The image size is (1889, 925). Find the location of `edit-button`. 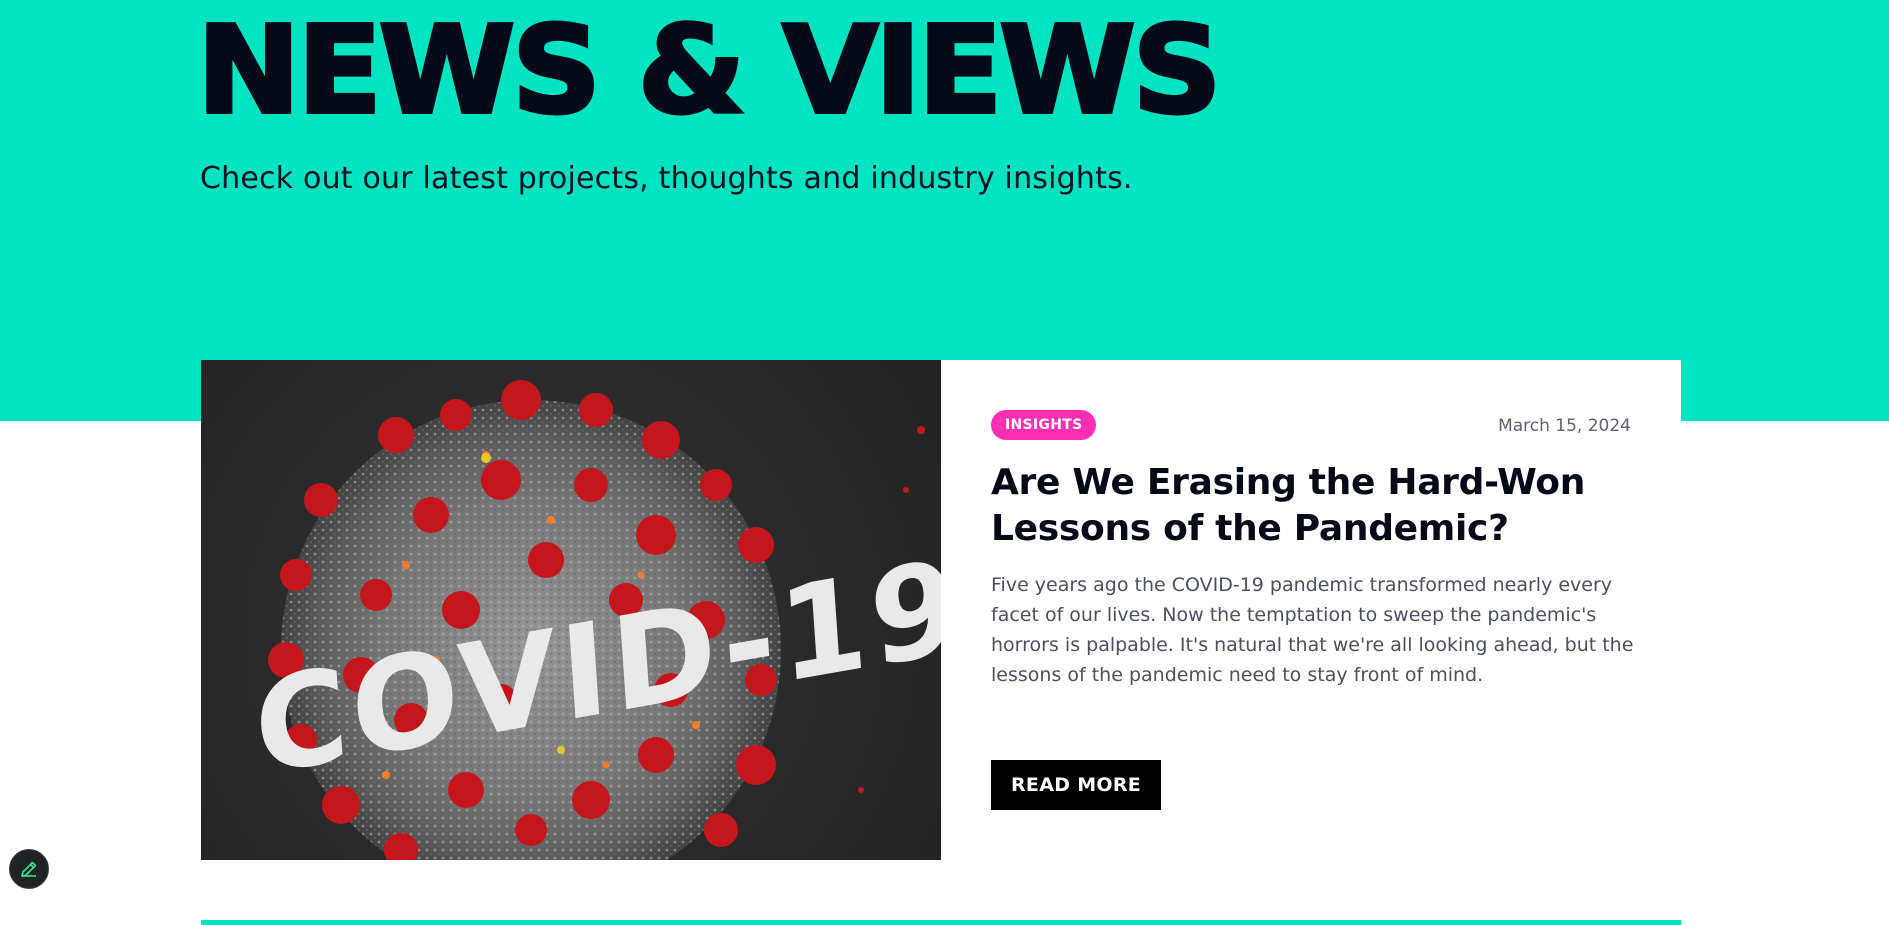

edit-button is located at coordinates (29, 869).